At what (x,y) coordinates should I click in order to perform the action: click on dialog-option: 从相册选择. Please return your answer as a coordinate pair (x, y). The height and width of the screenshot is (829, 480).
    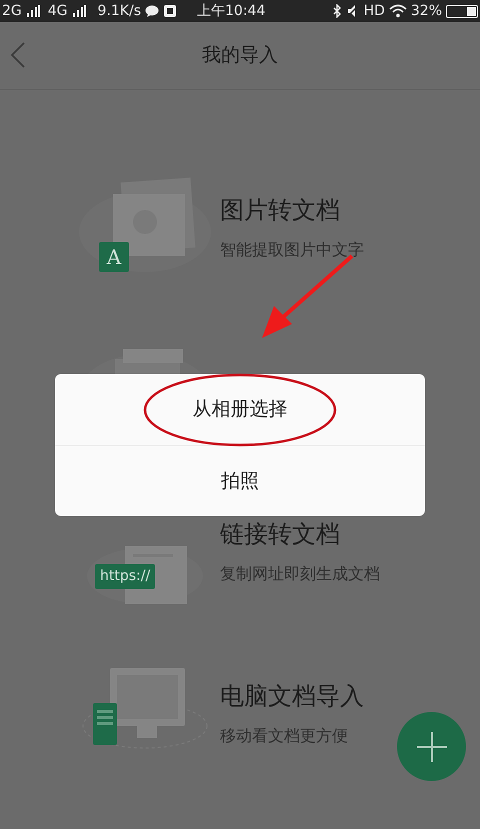
    Looking at the image, I should click on (240, 409).